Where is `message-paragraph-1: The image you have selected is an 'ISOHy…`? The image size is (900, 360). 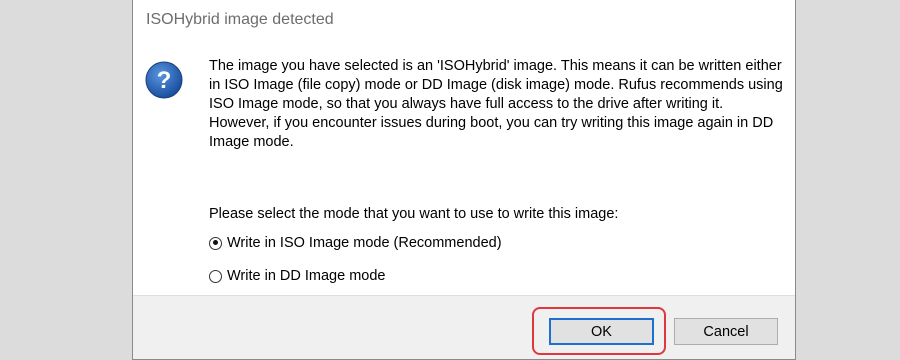 message-paragraph-1: The image you have selected is an 'ISOHy… is located at coordinates (496, 85).